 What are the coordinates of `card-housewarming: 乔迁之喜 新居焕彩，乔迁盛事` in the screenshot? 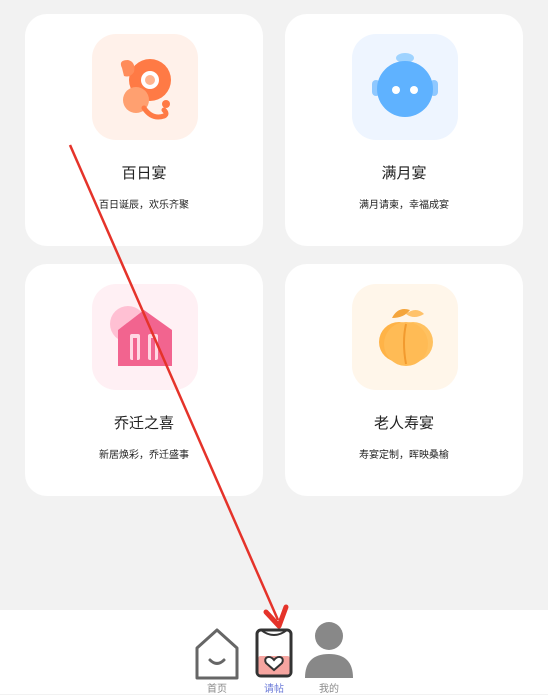 It's located at (144, 380).